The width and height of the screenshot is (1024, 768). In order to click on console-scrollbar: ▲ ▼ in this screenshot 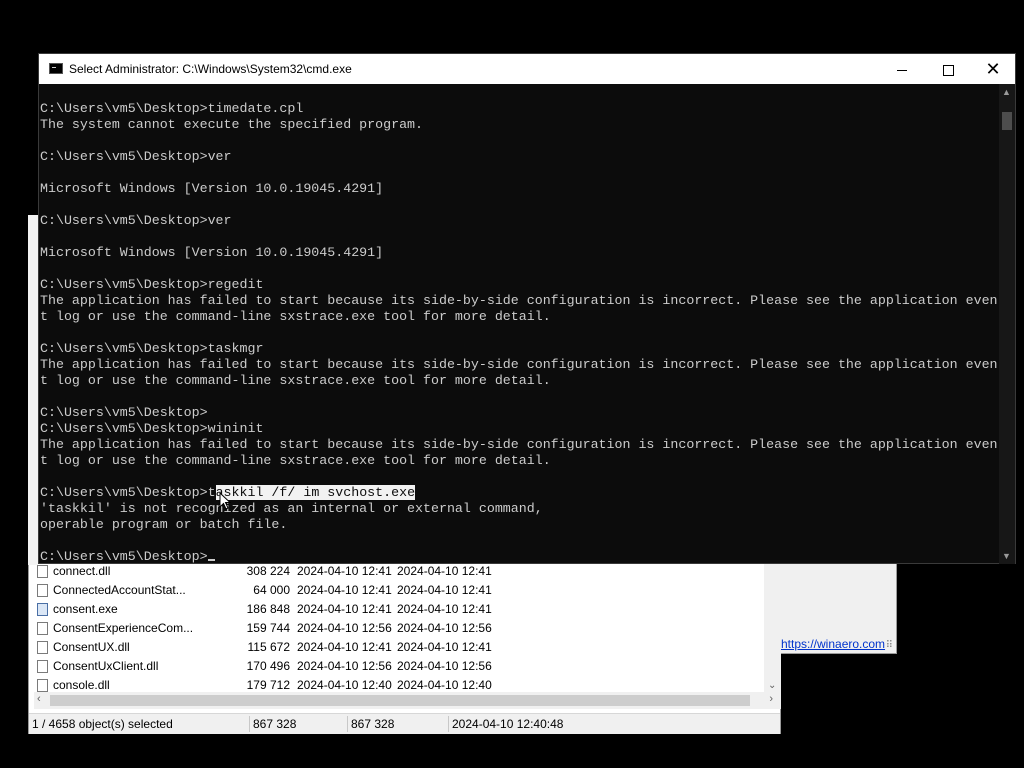, I will do `click(1007, 324)`.